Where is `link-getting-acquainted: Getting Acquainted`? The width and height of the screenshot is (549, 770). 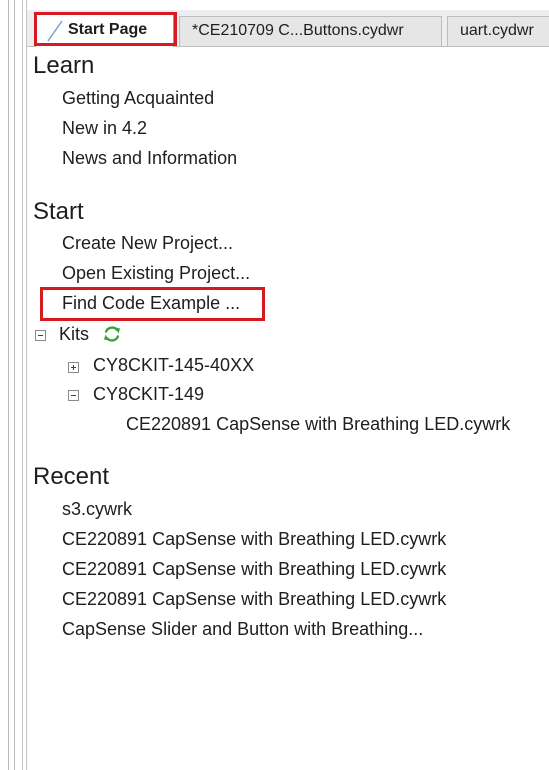
link-getting-acquainted: Getting Acquainted is located at coordinates (138, 98).